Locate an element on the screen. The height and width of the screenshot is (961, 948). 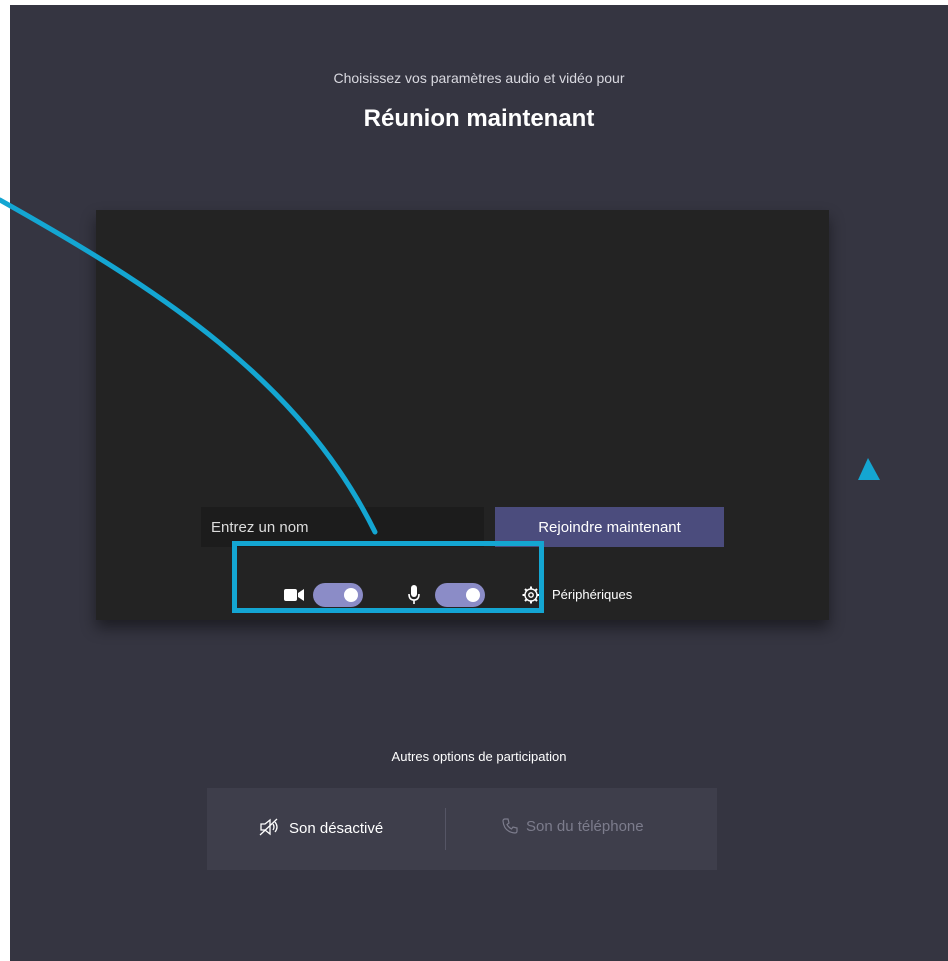
annotation-highlight-box is located at coordinates (388, 577).